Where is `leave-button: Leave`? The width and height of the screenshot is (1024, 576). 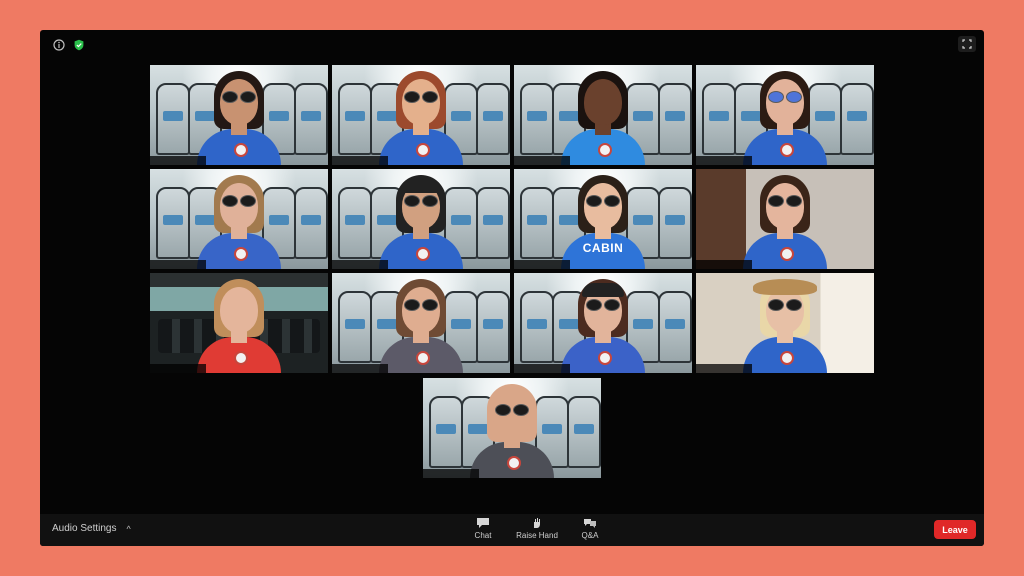 leave-button: Leave is located at coordinates (955, 529).